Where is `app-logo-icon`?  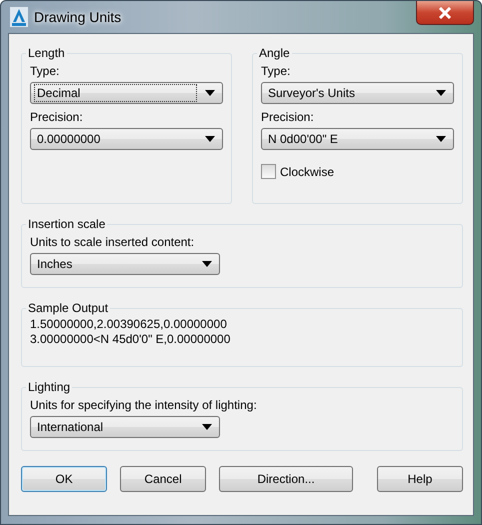 app-logo-icon is located at coordinates (19, 17).